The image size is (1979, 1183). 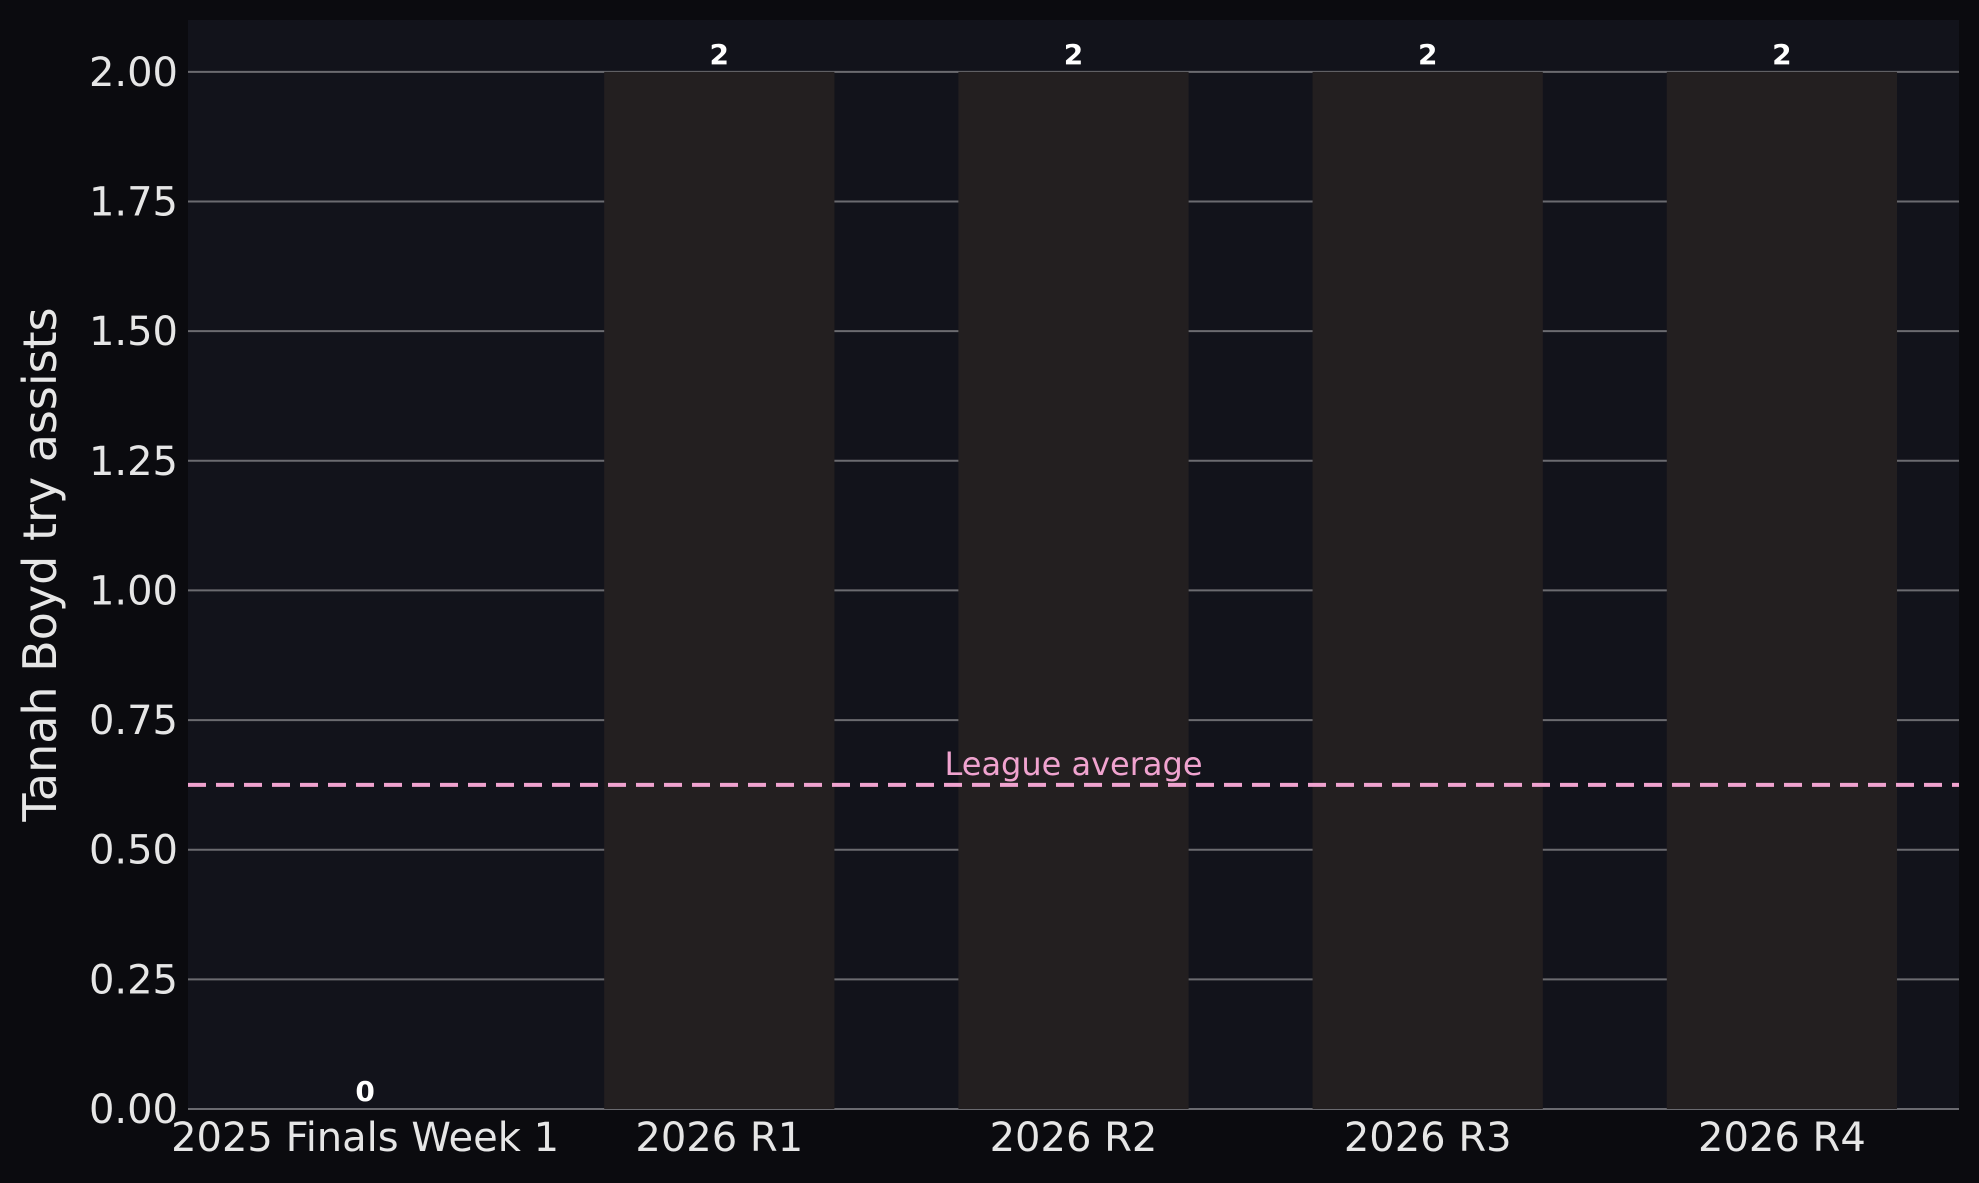 I want to click on x-tick-label: 2026 R4, so click(x=1782, y=1138).